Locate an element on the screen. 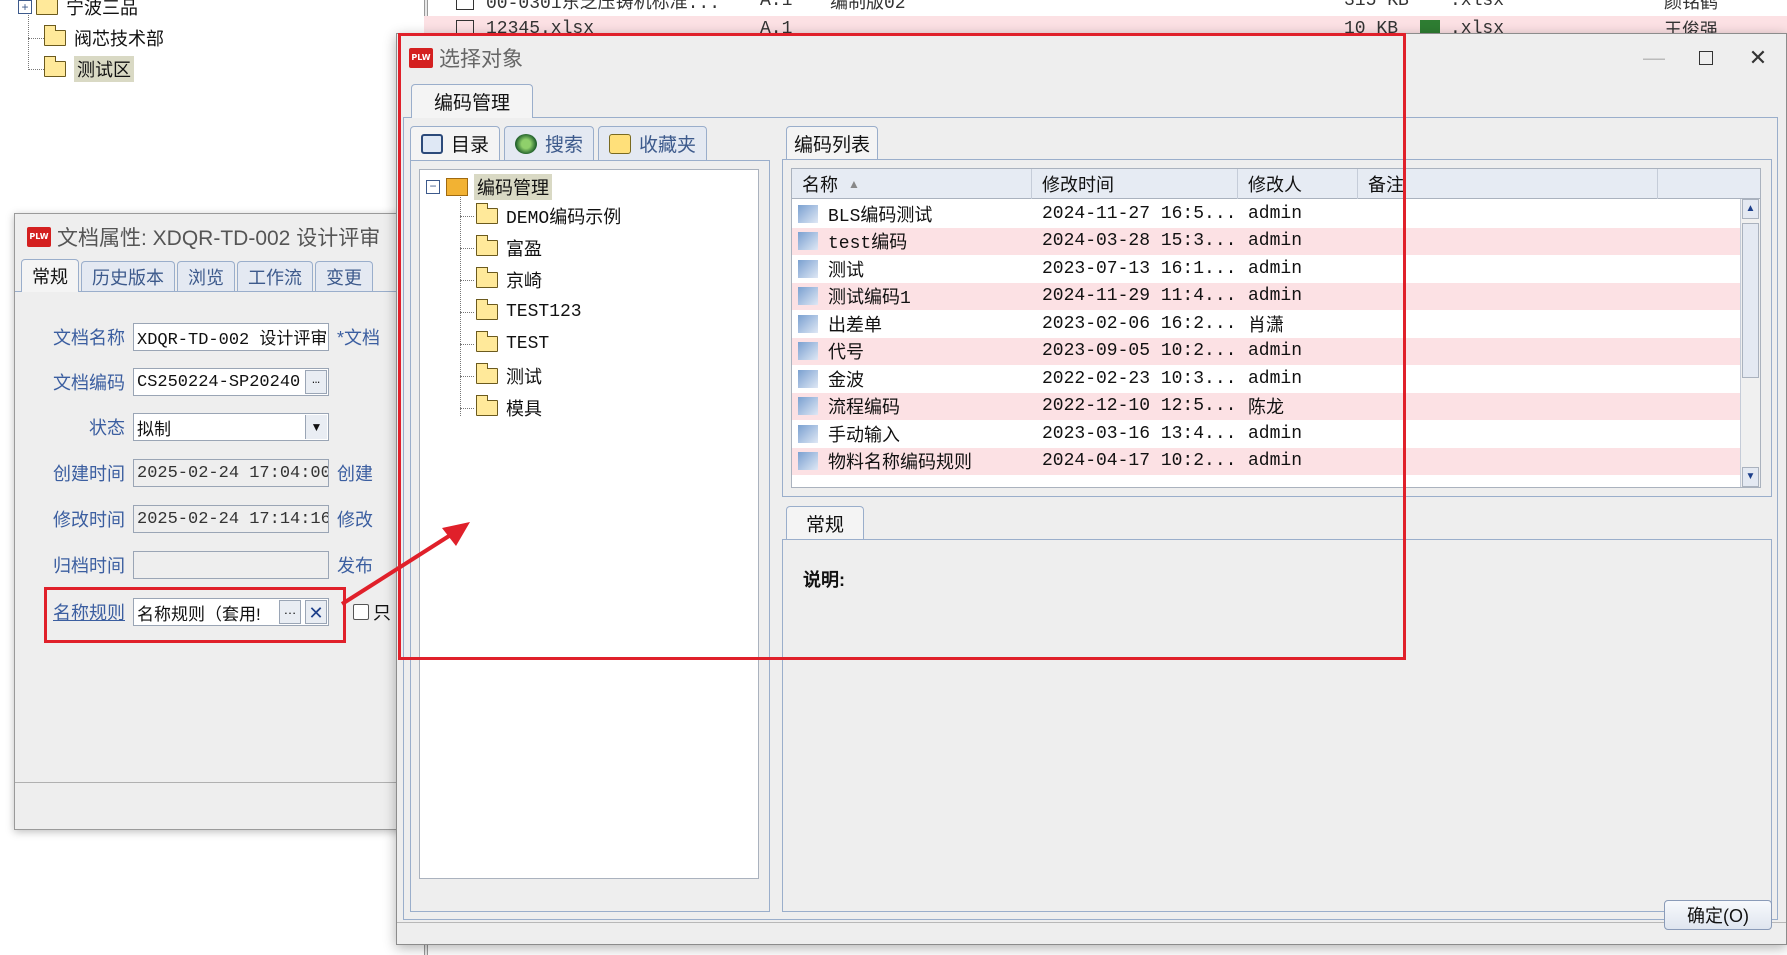 The width and height of the screenshot is (1787, 955). arrow-line is located at coordinates (401, 566).